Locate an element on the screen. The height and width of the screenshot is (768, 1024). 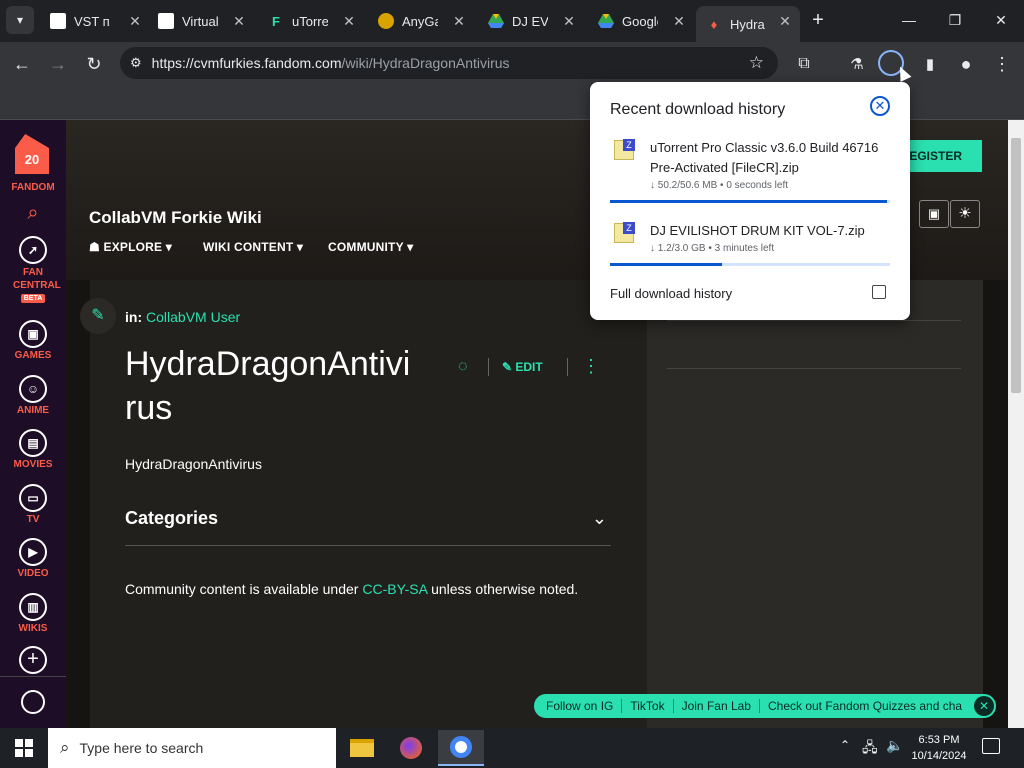
article-body: HydraDragonAntivirus is located at coordinates (193, 464).